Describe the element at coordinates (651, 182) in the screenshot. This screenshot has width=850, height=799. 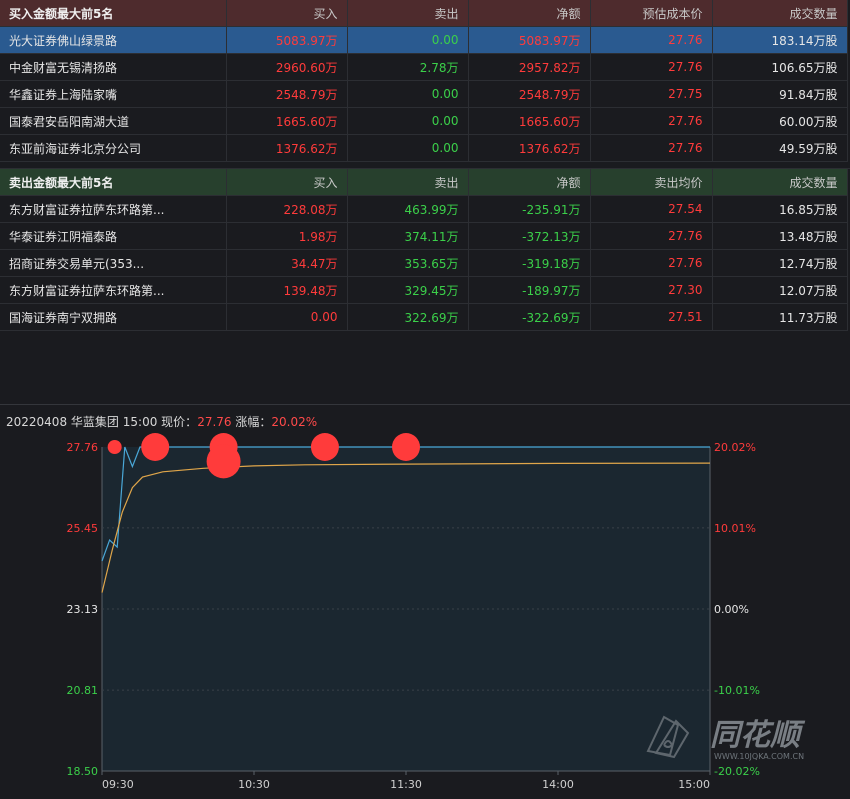
I see `header-price: 卖出均价` at that location.